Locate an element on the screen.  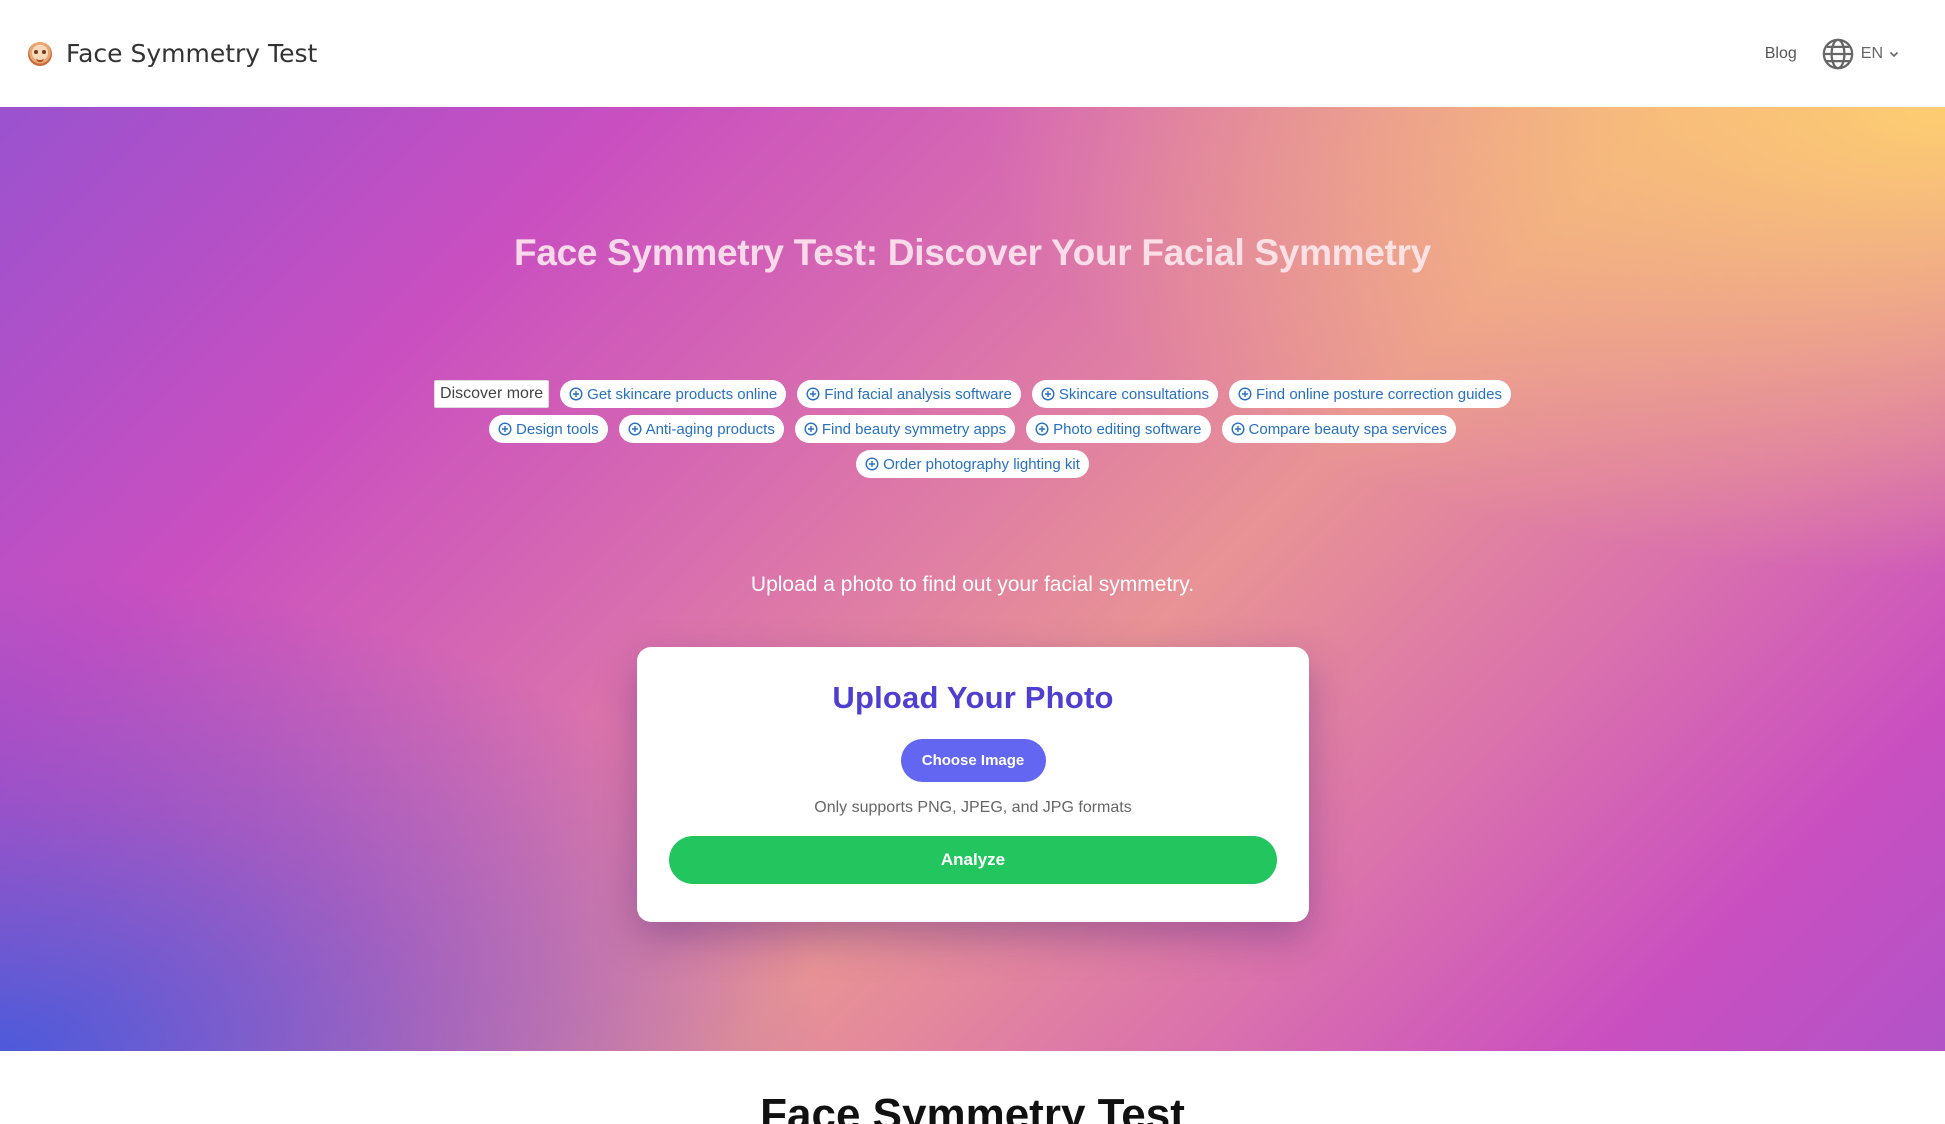
top-nav: Blog EN is located at coordinates (1832, 54).